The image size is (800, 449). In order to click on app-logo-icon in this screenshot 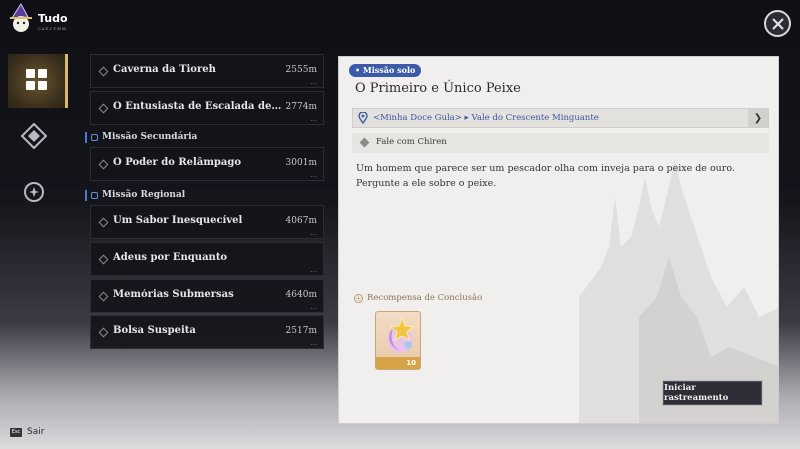, I will do `click(21, 17)`.